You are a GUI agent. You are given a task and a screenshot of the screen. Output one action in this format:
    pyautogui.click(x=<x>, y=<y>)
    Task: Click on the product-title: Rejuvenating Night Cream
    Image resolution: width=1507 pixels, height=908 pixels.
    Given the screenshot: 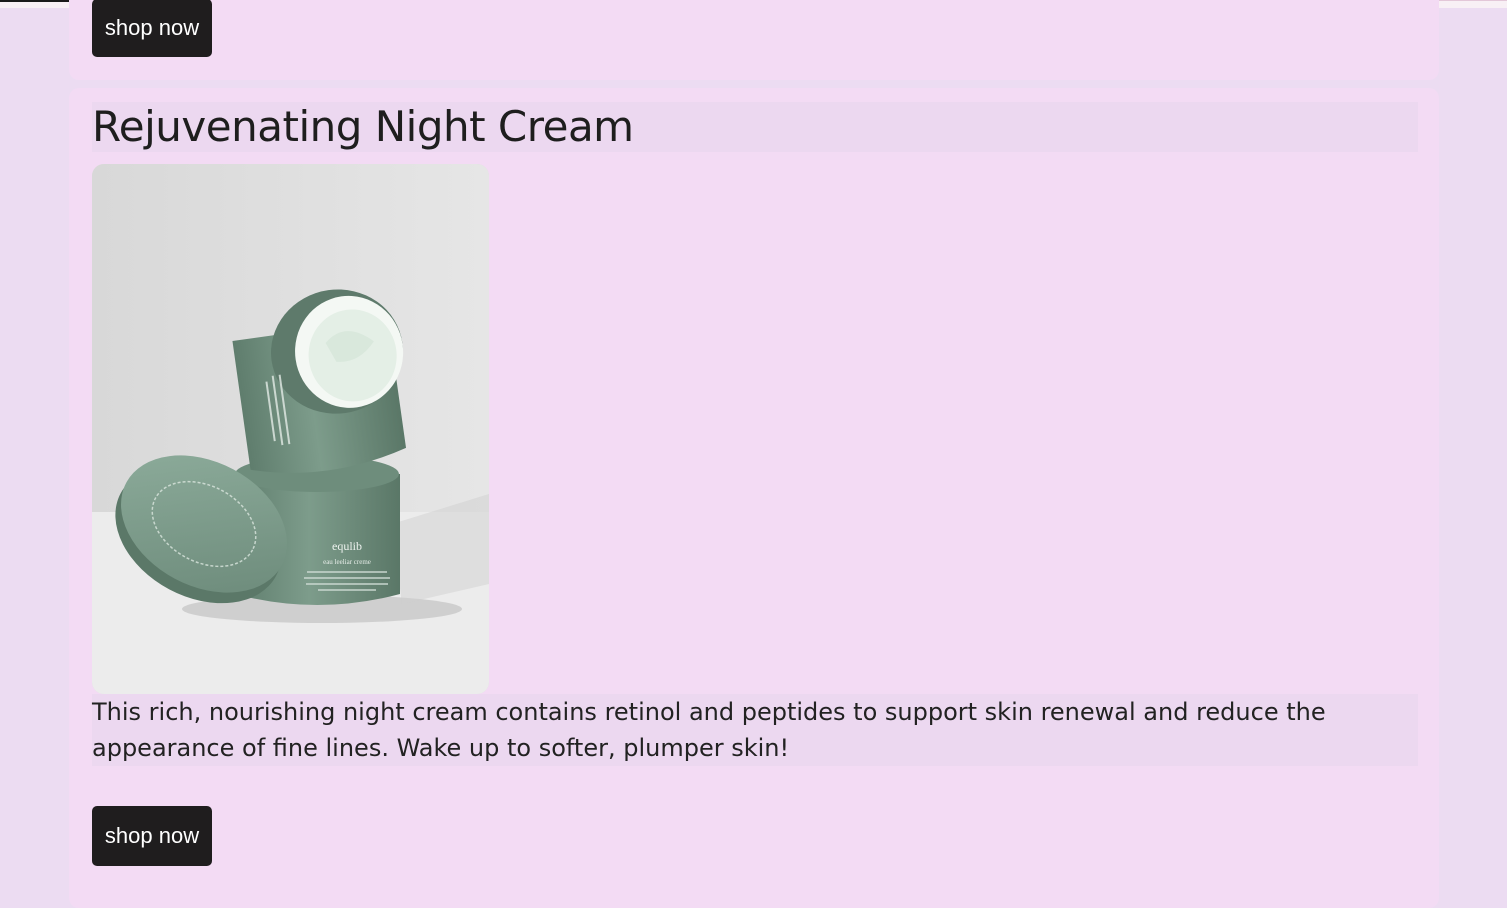 What is the action you would take?
    pyautogui.click(x=755, y=127)
    